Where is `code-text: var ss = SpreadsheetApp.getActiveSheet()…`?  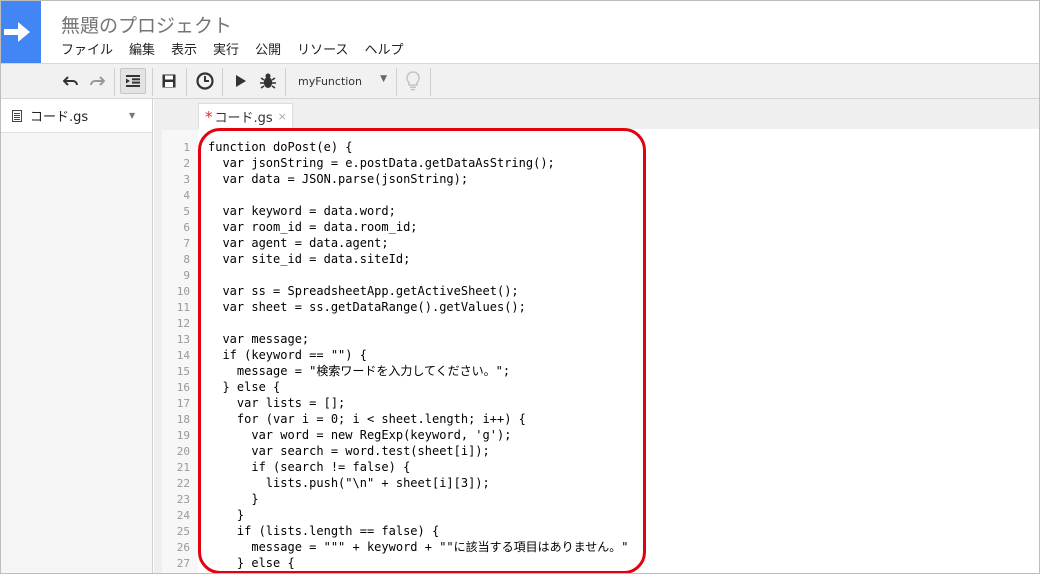 code-text: var ss = SpreadsheetApp.getActiveSheet()… is located at coordinates (363, 291).